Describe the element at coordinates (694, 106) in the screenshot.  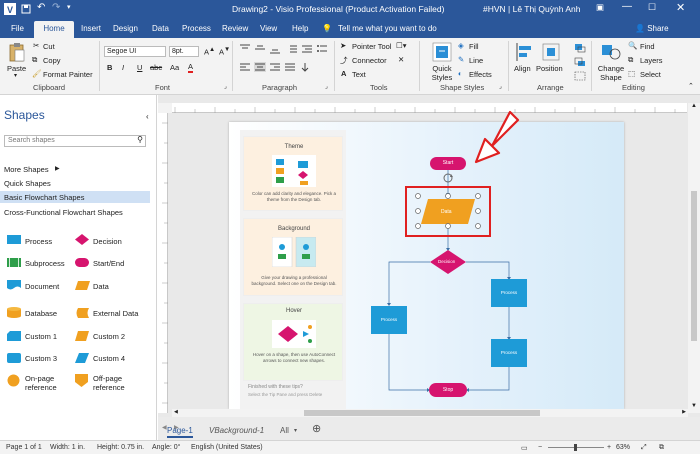
I see `scroll-up-icon: ▲` at that location.